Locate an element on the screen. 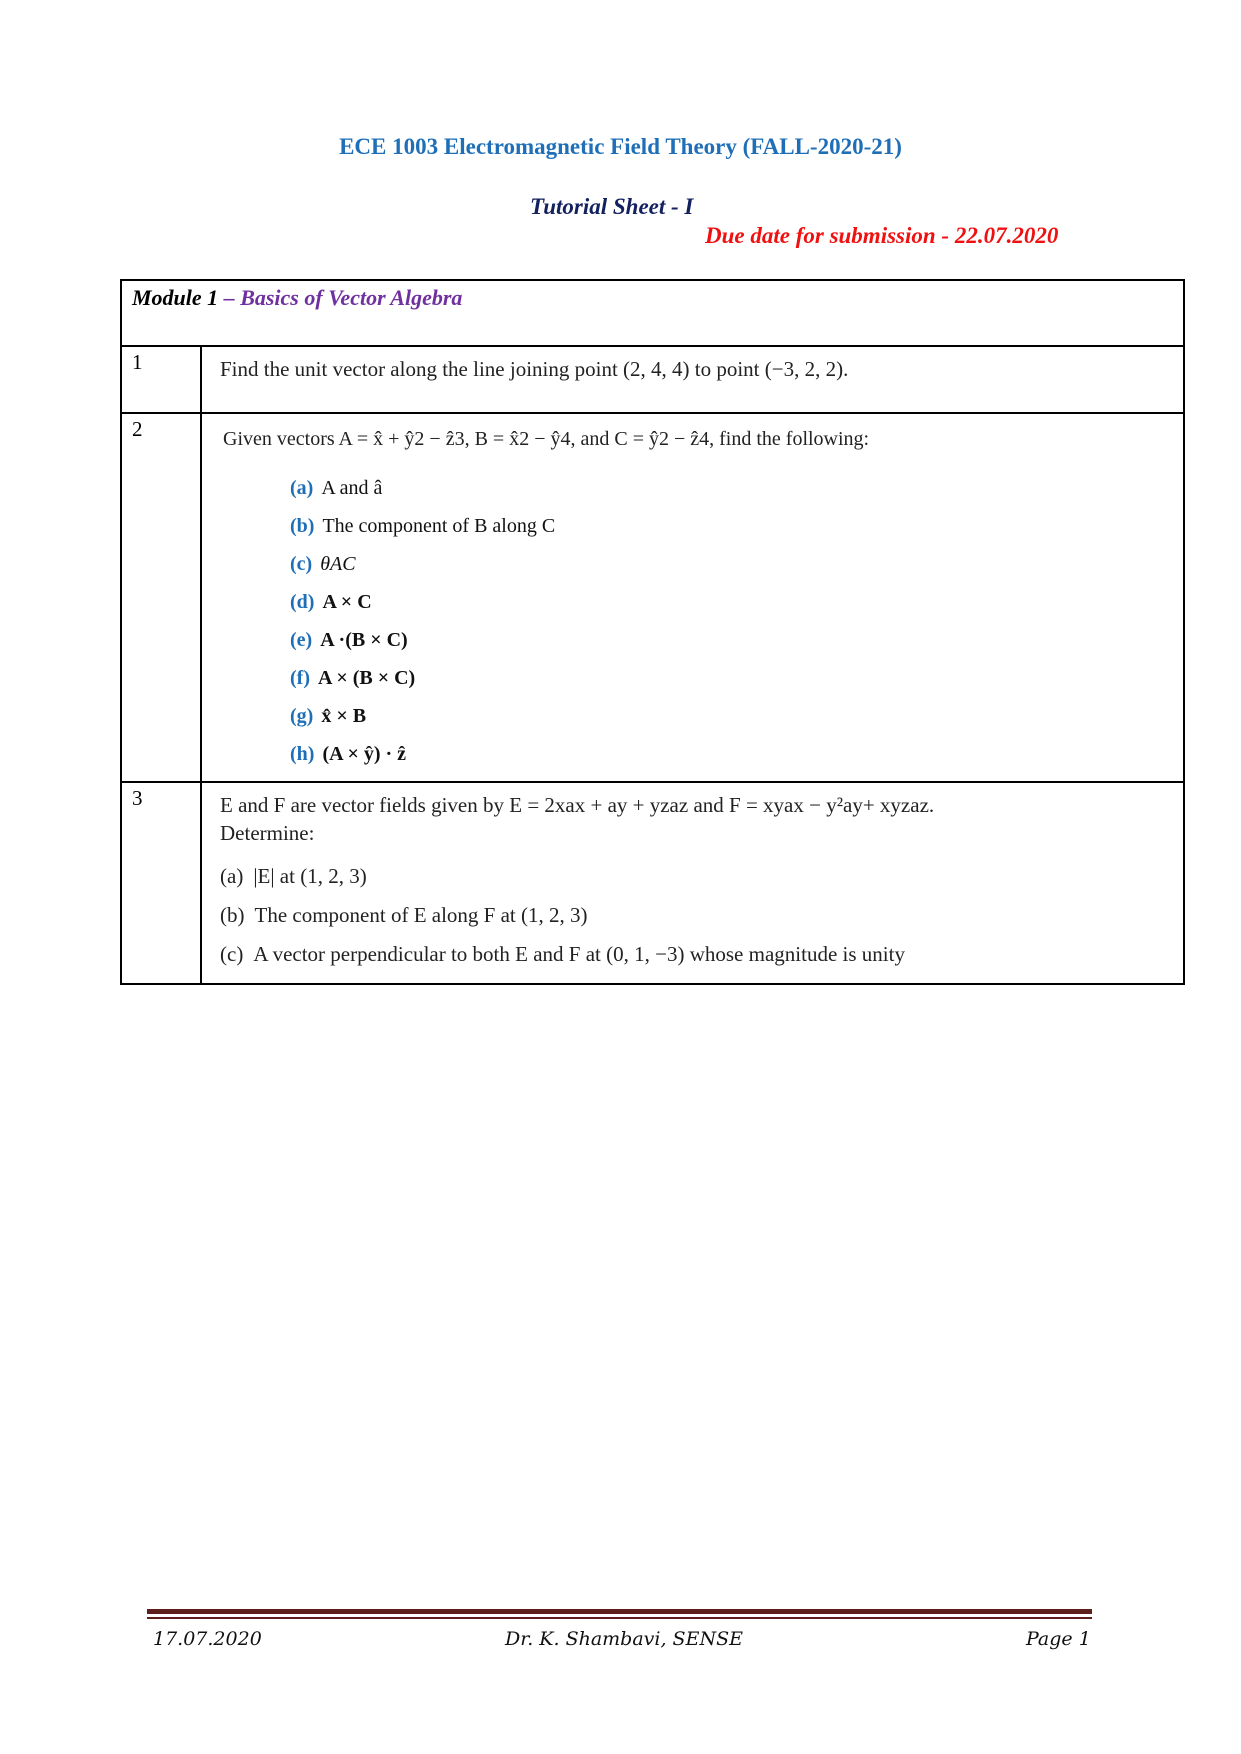  question-part: (b) The component of B along C is located at coordinates (727, 526).